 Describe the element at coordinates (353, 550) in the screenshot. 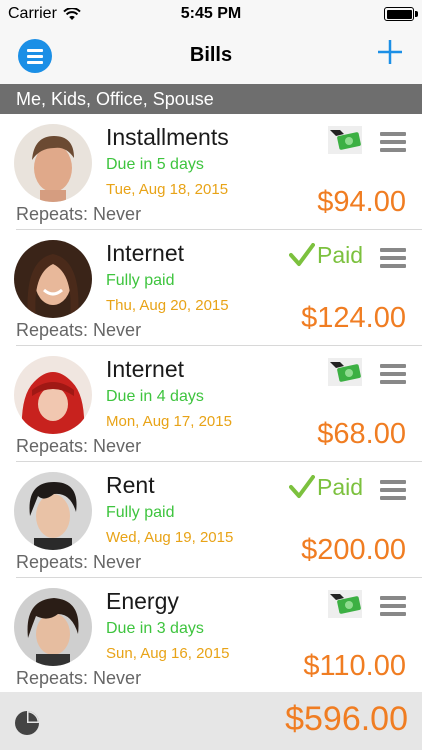

I see `bill-amount: $200.00` at that location.